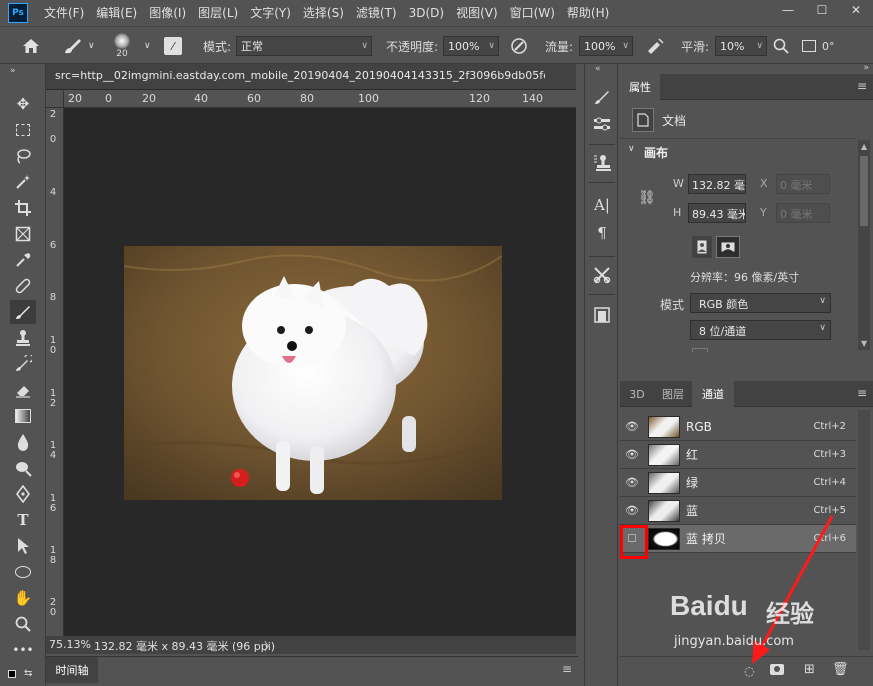 This screenshot has width=873, height=686. What do you see at coordinates (709, 605) in the screenshot?
I see `watermark-brand: Baidu` at bounding box center [709, 605].